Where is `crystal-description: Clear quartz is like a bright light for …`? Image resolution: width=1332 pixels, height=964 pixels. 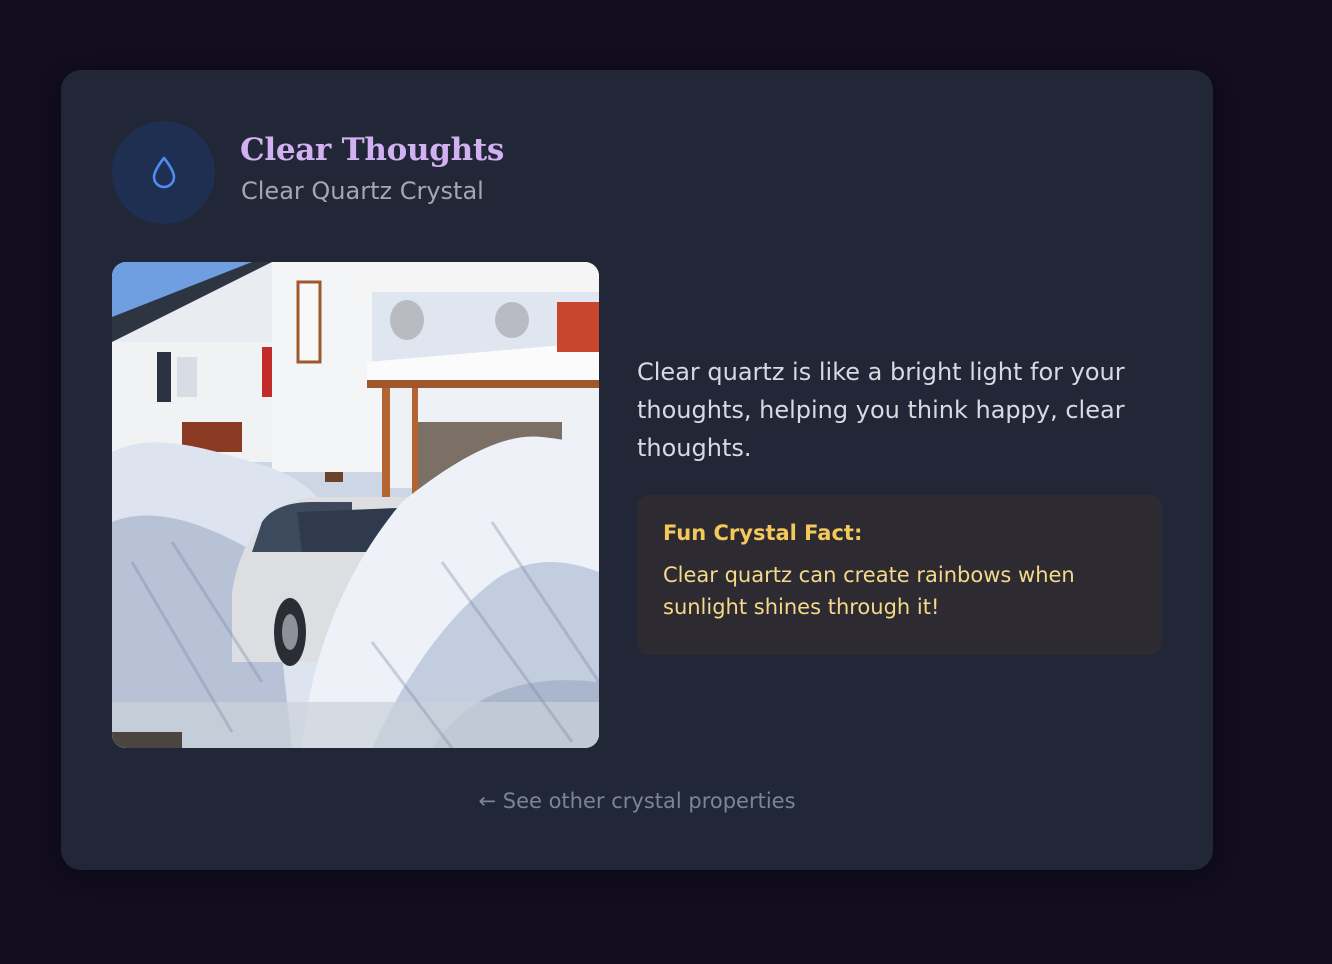
crystal-description: Clear quartz is like a bright light for … is located at coordinates (881, 410).